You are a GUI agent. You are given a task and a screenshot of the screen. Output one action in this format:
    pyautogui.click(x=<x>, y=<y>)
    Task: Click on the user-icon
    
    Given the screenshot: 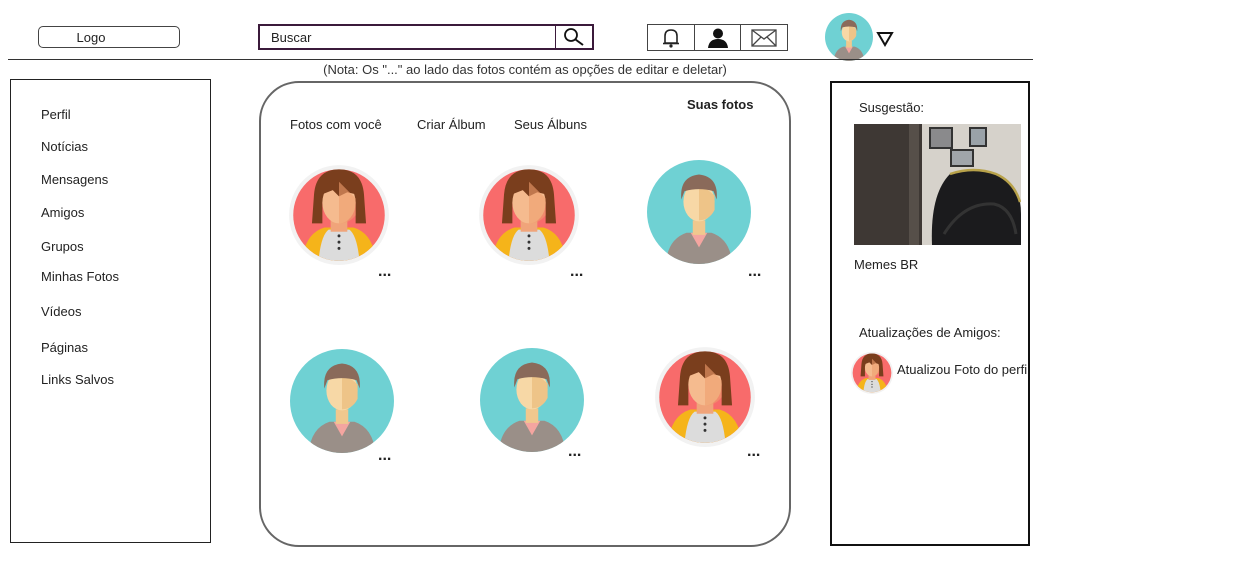 What is the action you would take?
    pyautogui.click(x=717, y=38)
    